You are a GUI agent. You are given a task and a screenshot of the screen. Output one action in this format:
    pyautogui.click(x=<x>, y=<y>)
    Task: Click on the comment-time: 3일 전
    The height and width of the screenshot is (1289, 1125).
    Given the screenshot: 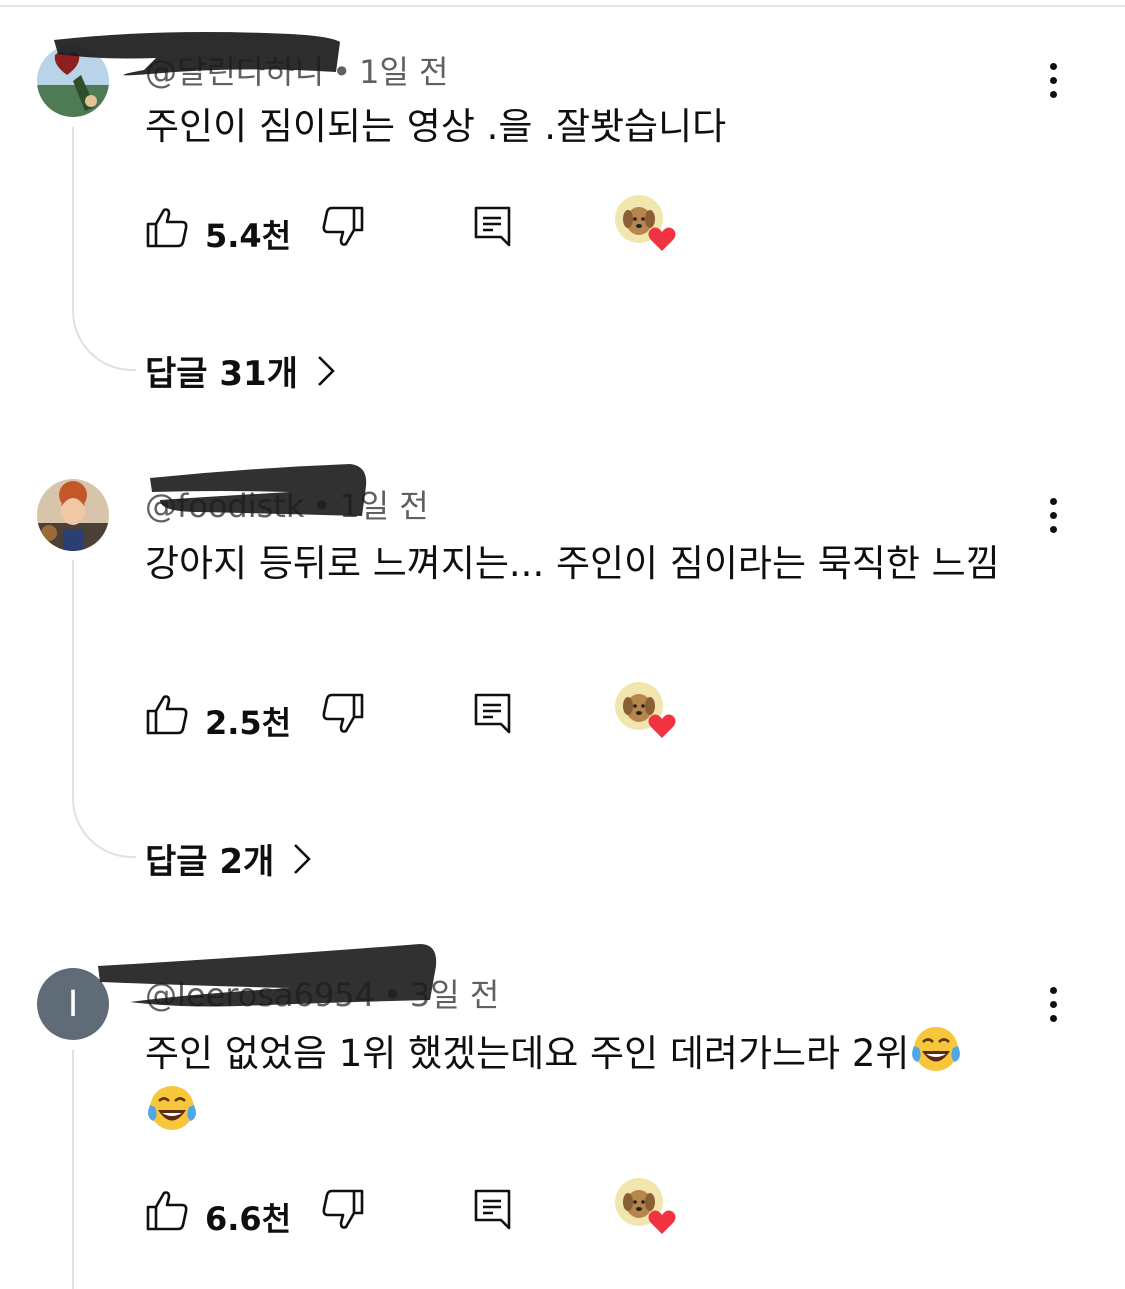 What is the action you would take?
    pyautogui.click(x=454, y=995)
    